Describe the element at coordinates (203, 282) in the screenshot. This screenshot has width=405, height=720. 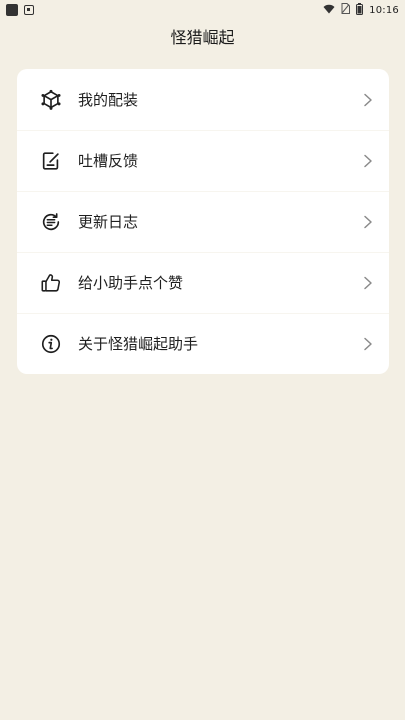
I see `menu-item-give-like: 给小助手点个赞` at that location.